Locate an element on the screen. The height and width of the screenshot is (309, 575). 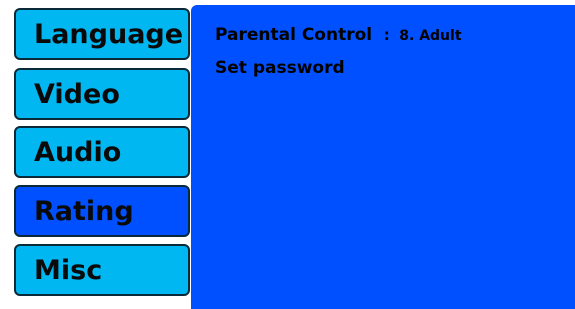
parental-control-label: Parental Control is located at coordinates (294, 35).